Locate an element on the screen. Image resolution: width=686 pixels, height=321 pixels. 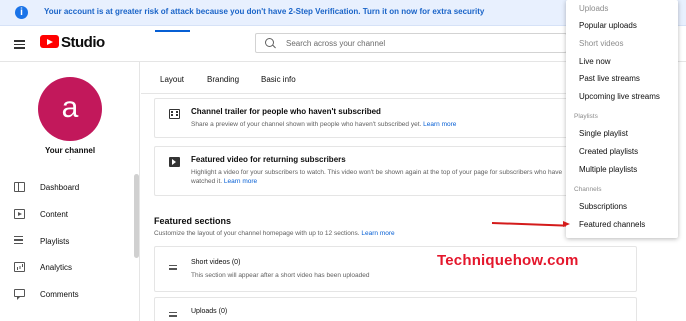
sidebar-item-content: Content is located at coordinates (66, 215).